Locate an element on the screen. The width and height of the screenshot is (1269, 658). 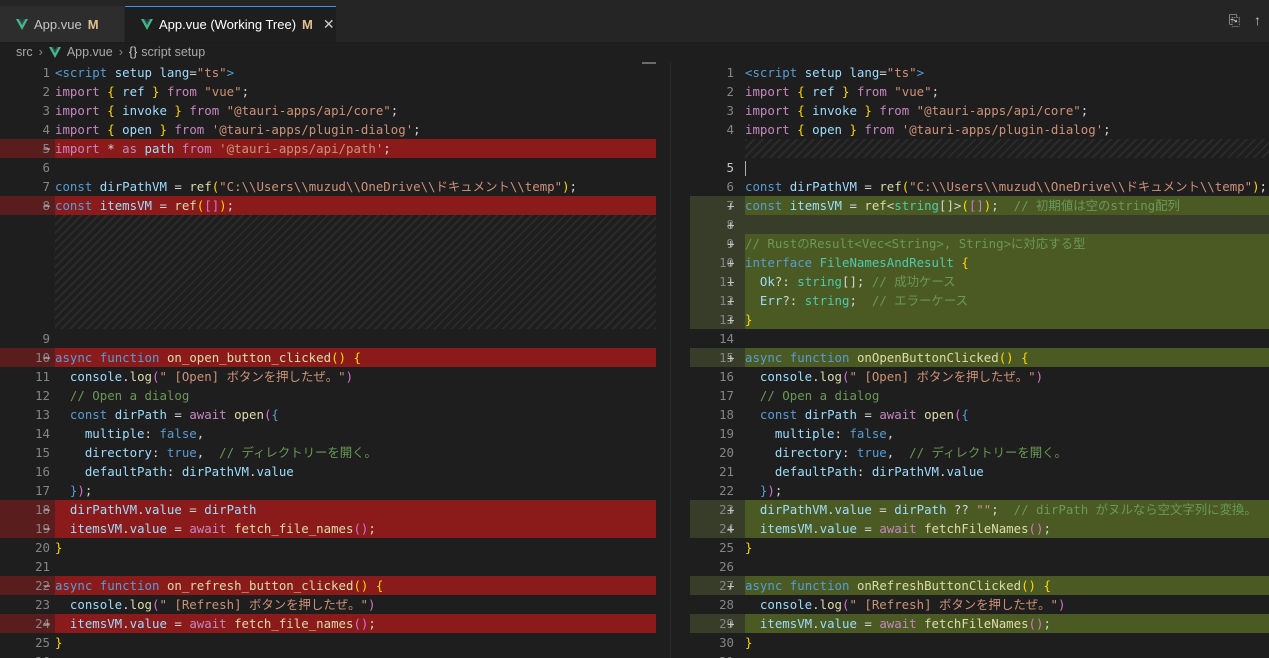
code-line: 11 + Ok?: string[]; // 成功ケース is located at coordinates (979, 281).